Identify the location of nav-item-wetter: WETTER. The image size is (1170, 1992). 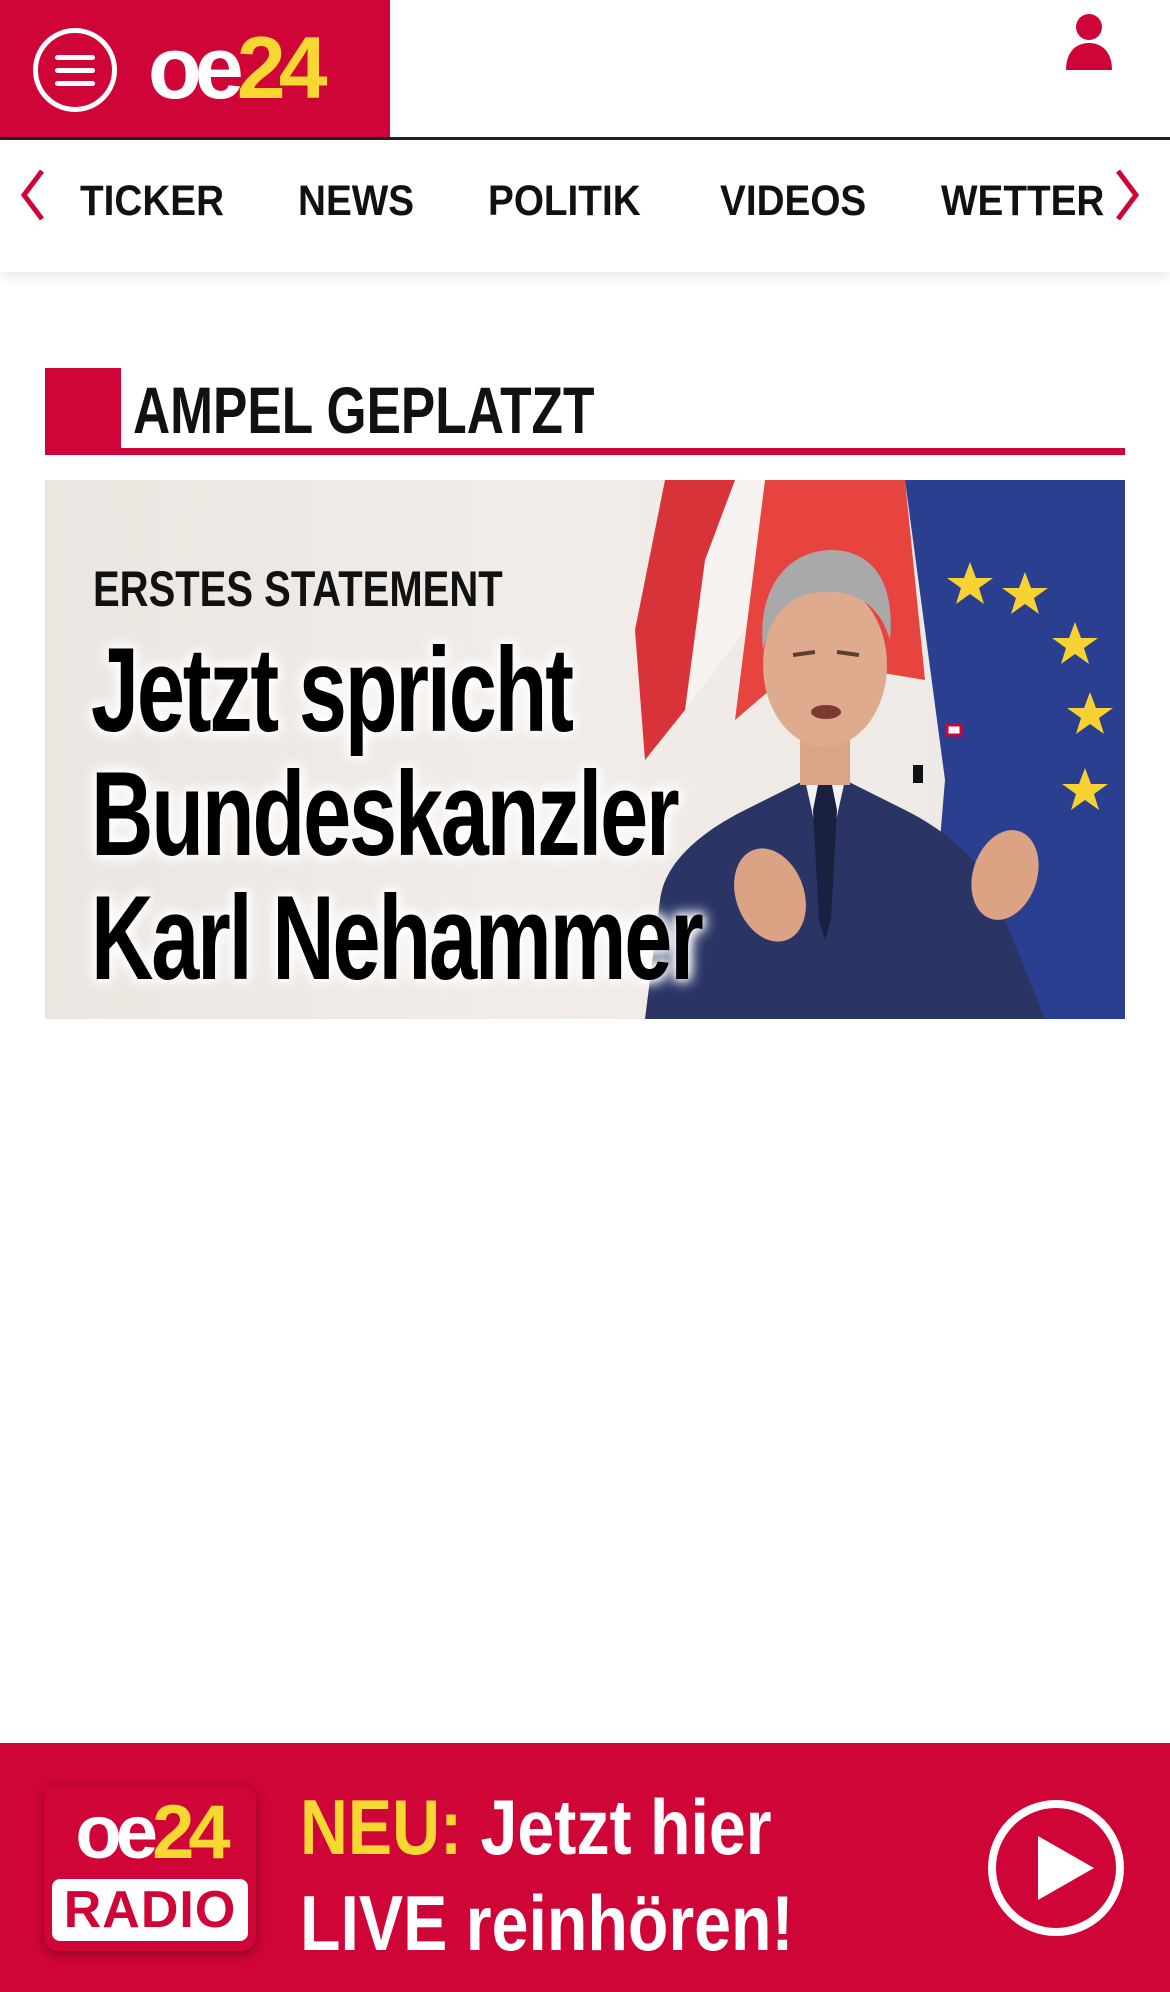
(1022, 201).